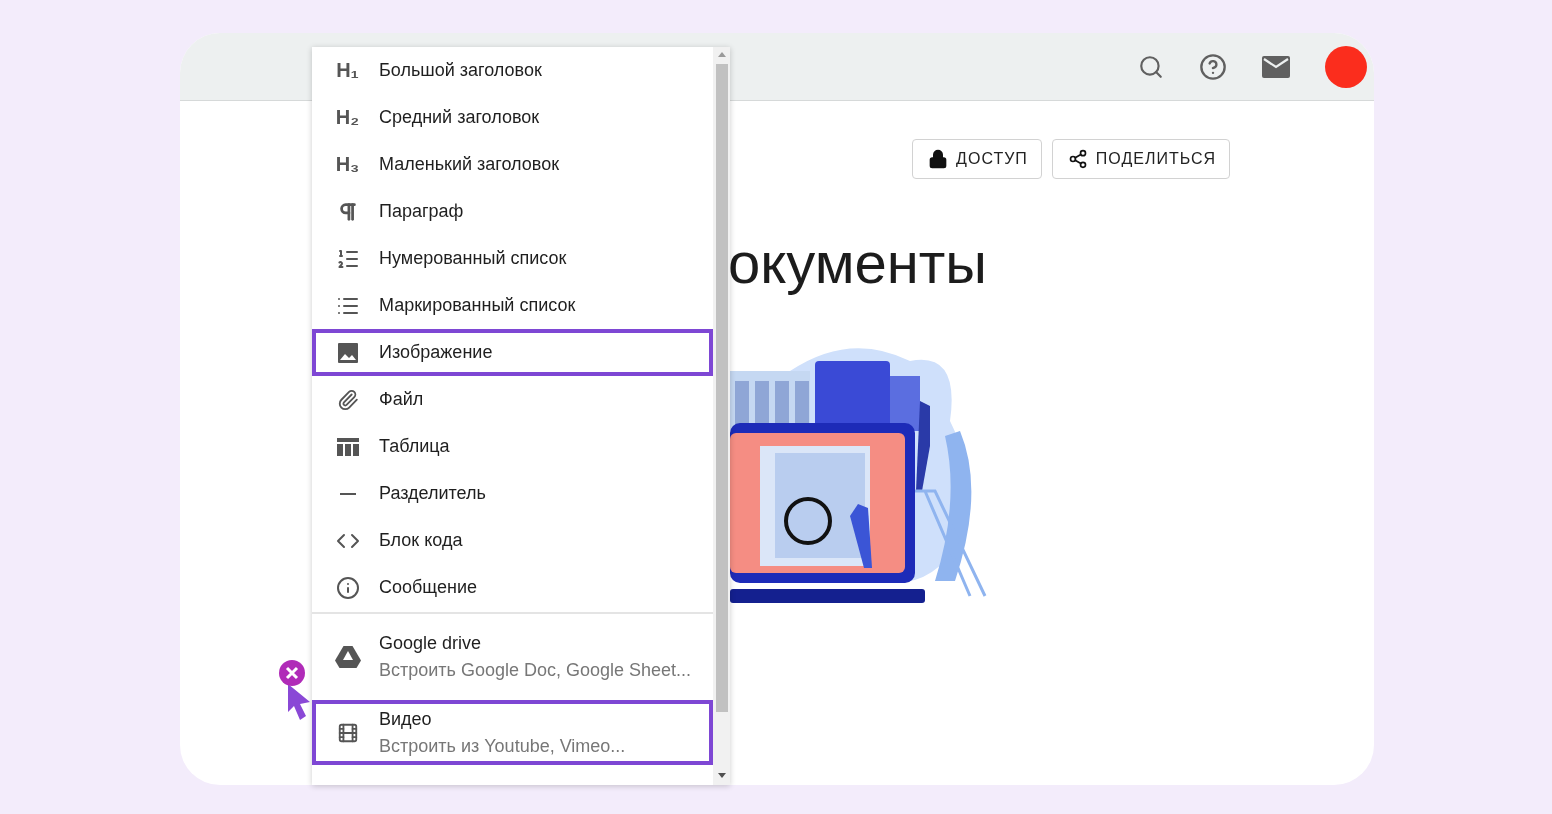 The image size is (1552, 814). Describe the element at coordinates (1077, 159) in the screenshot. I see `share-icon` at that location.